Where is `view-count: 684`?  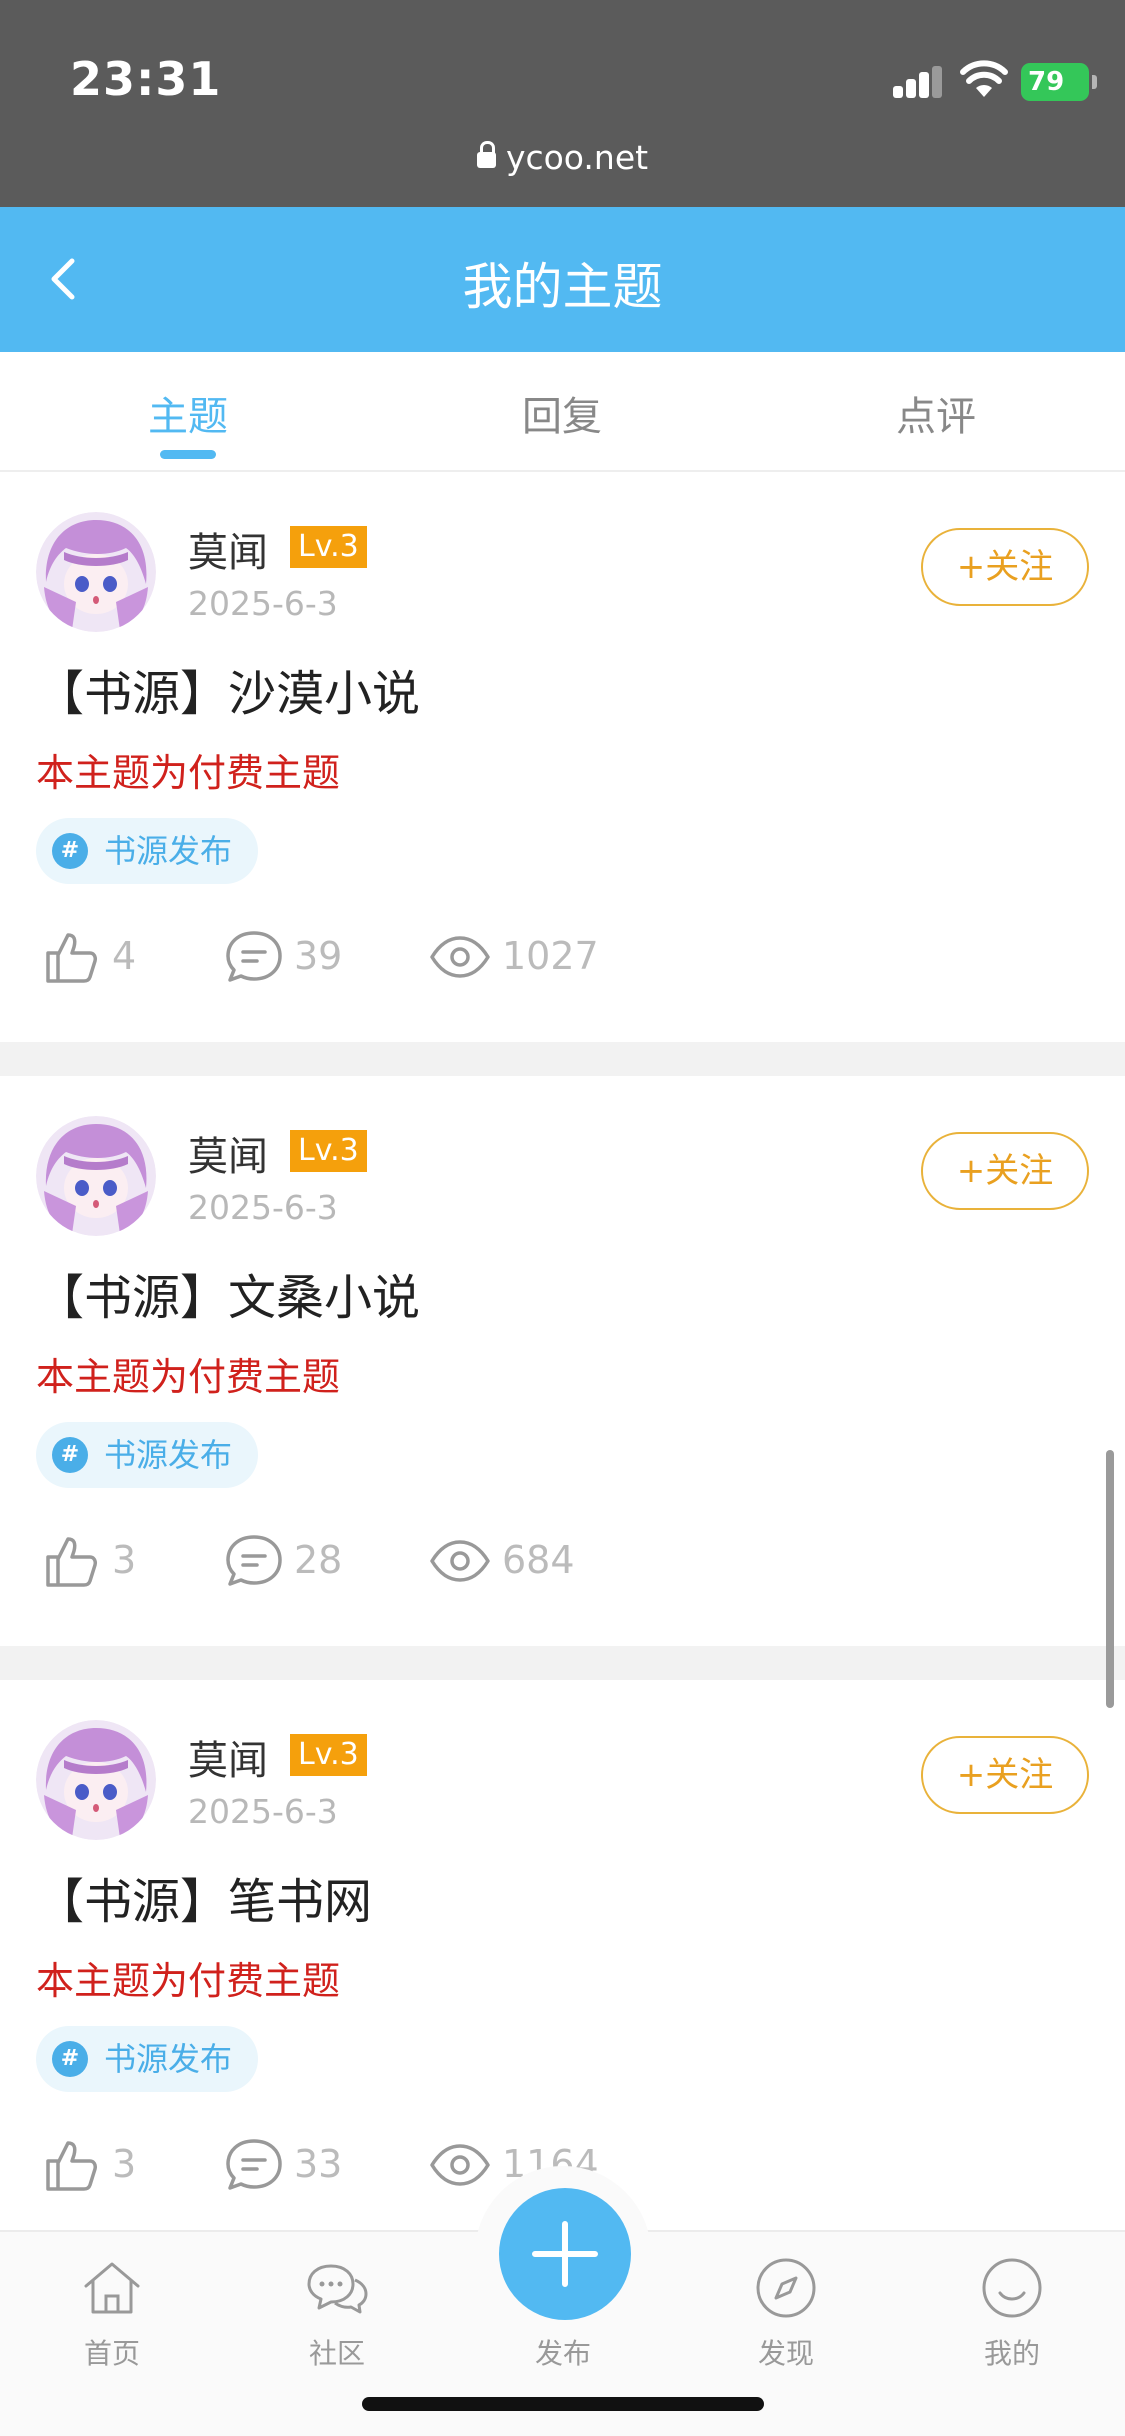 view-count: 684 is located at coordinates (538, 1560).